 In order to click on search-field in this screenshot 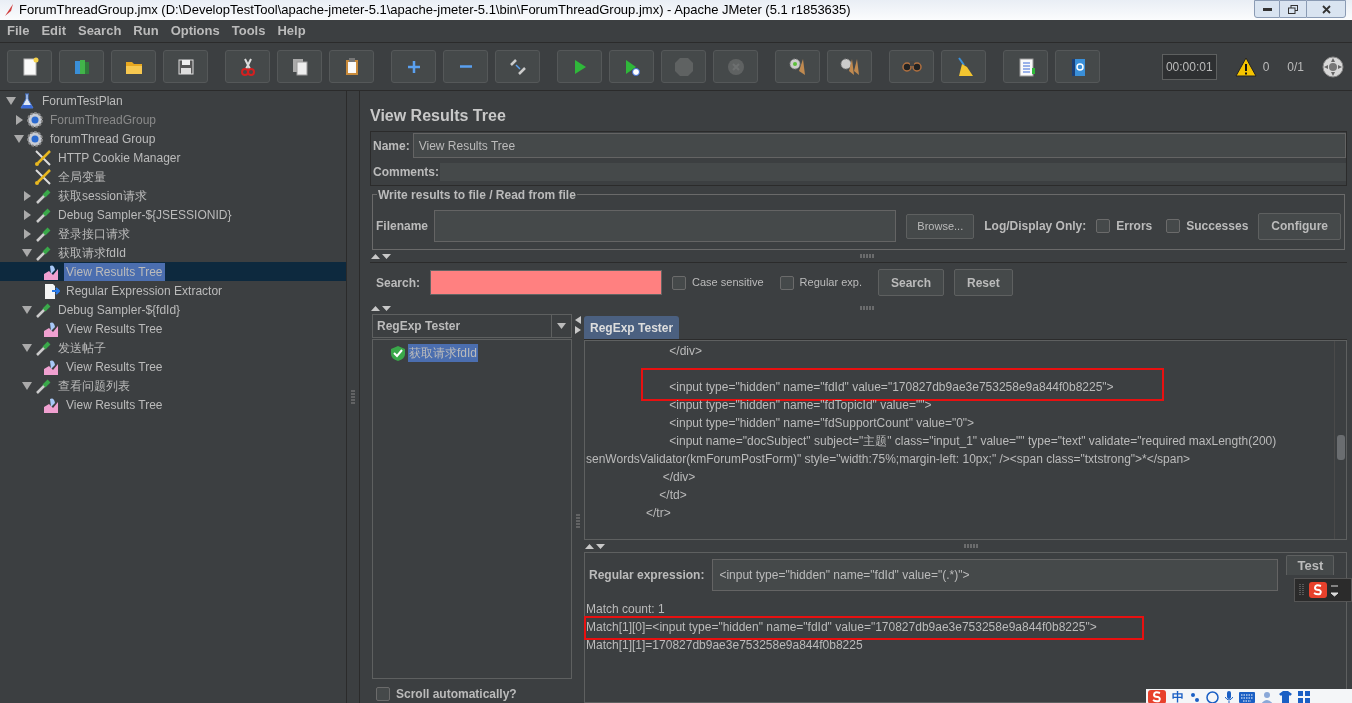, I will do `click(546, 282)`.